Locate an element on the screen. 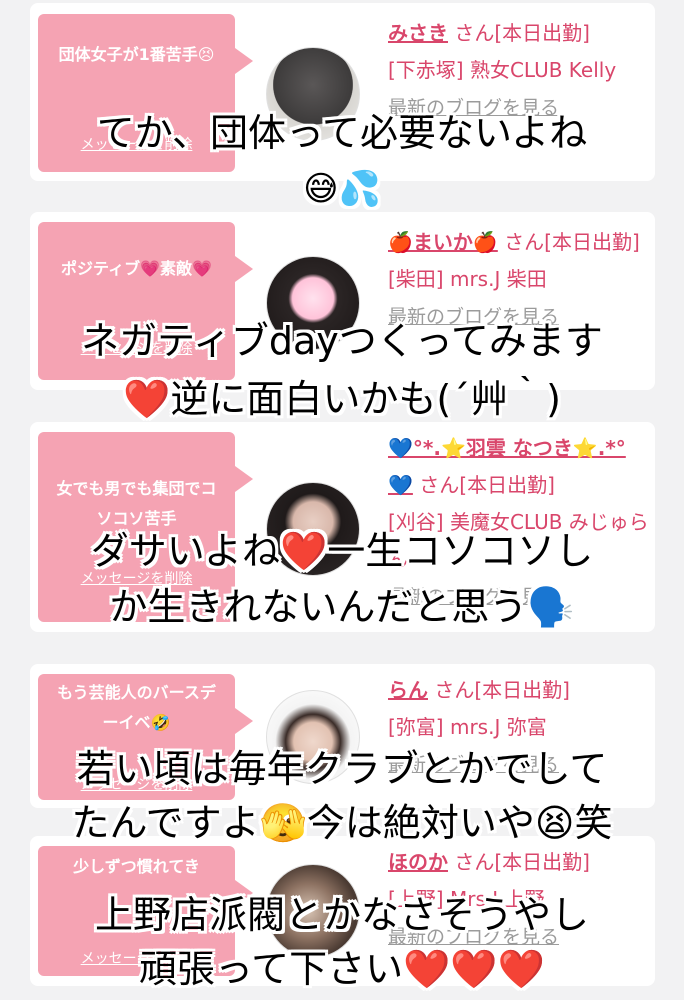 This screenshot has height=1000, width=684. message-text: 団体女子が1番苦手😣 is located at coordinates (136, 54).